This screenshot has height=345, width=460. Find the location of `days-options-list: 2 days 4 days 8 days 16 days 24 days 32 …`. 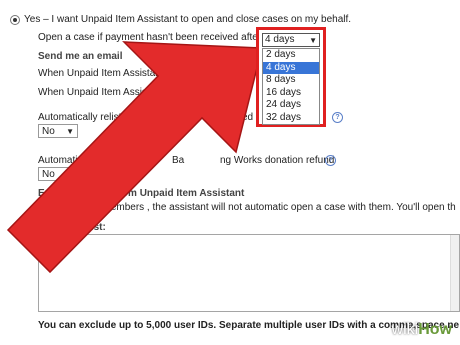

days-options-list: 2 days 4 days 8 days 16 days 24 days 32 … is located at coordinates (291, 86).